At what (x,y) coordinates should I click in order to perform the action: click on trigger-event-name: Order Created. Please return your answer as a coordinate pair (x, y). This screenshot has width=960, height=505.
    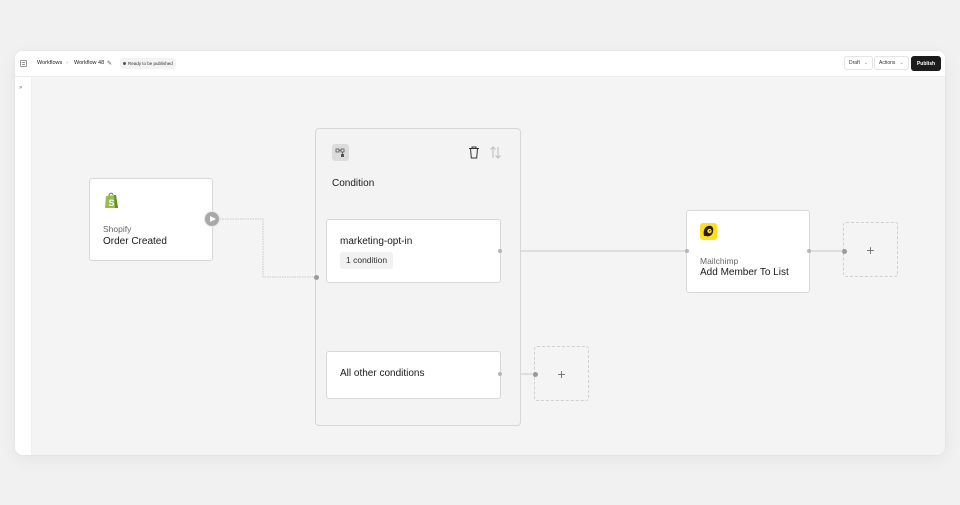
    Looking at the image, I should click on (135, 241).